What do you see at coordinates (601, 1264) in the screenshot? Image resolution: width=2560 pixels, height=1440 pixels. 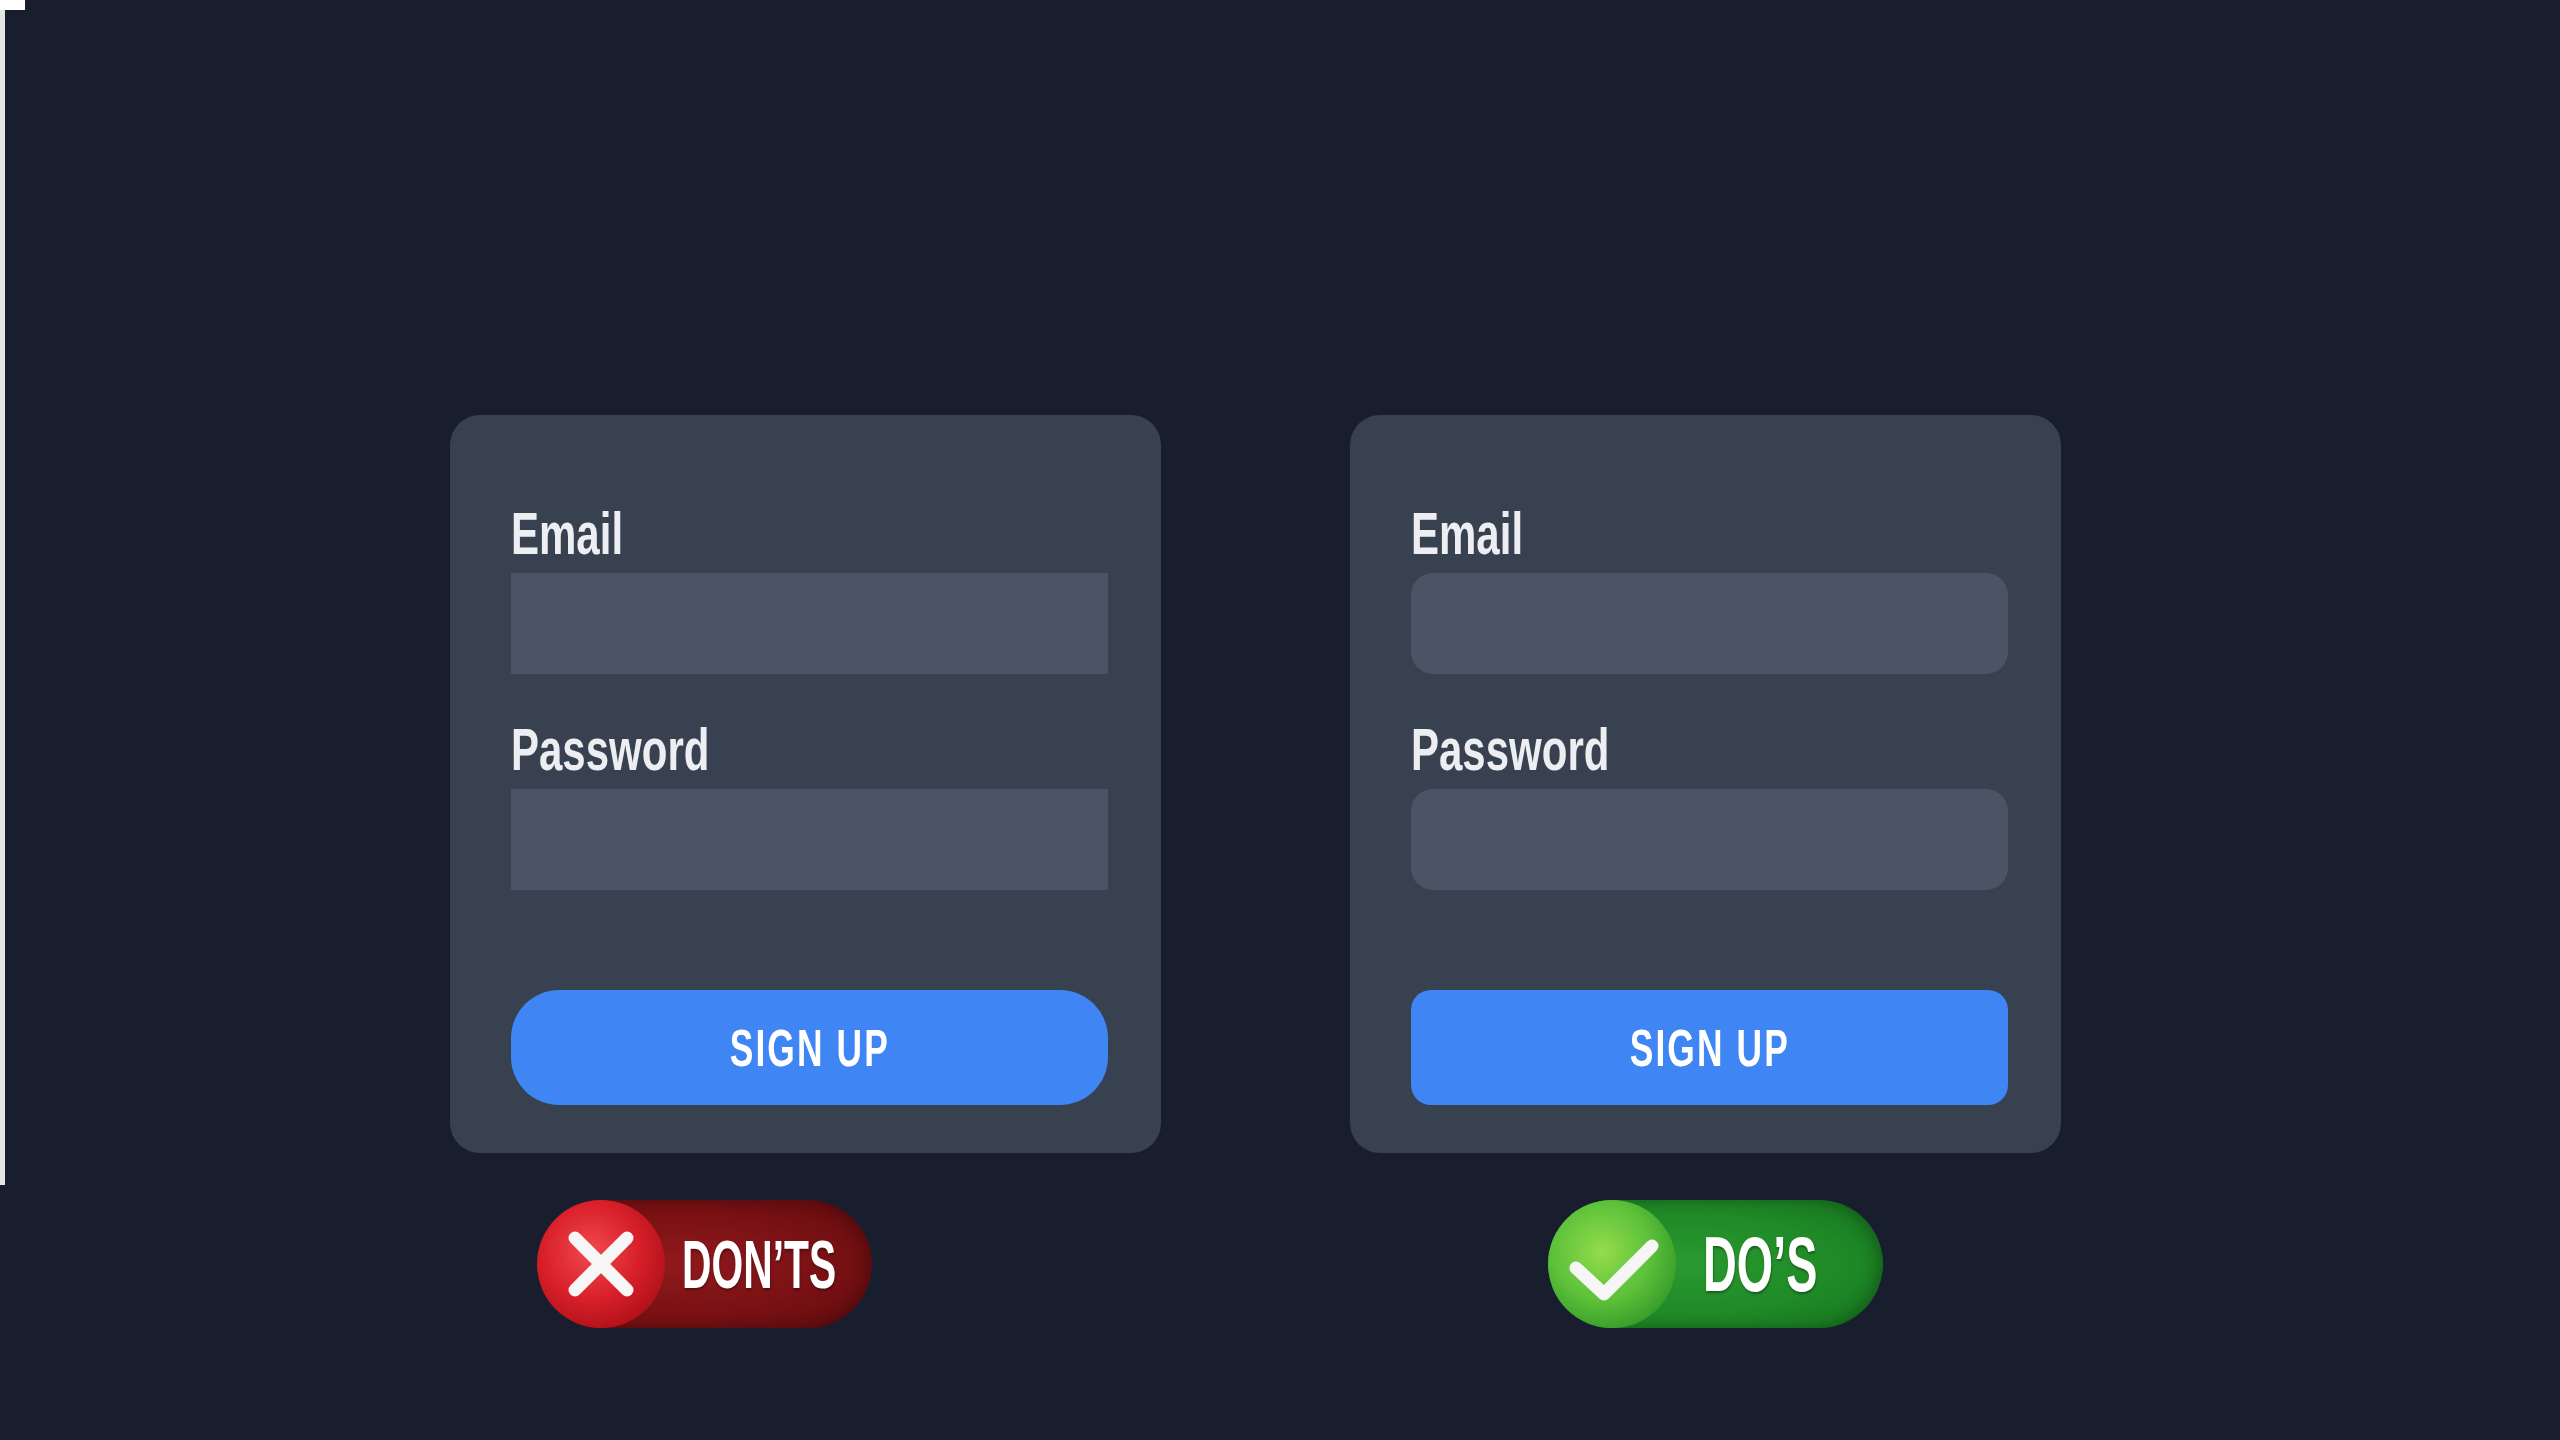 I see `cross-icon` at bounding box center [601, 1264].